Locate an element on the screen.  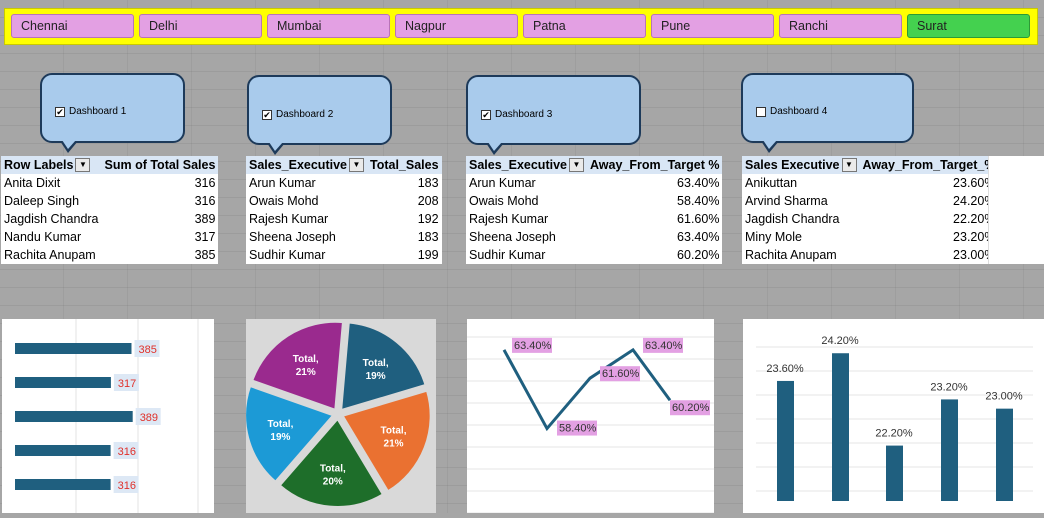
value-cell: 385 is located at coordinates (160, 255).